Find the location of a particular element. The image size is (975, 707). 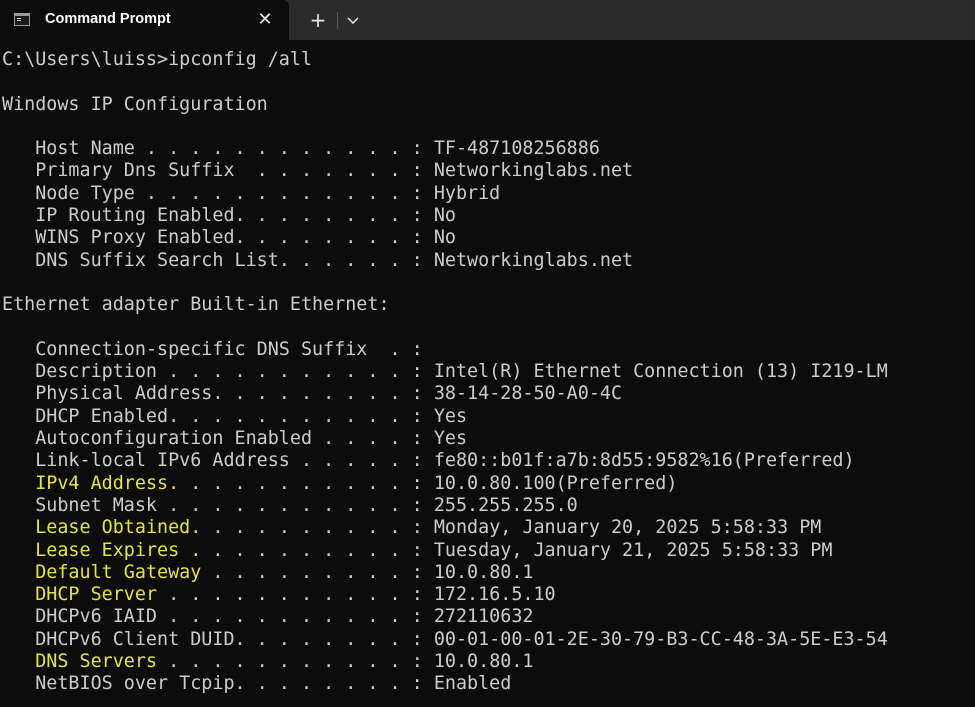

highlighted-label: Lease Expires . is located at coordinates (118, 550).